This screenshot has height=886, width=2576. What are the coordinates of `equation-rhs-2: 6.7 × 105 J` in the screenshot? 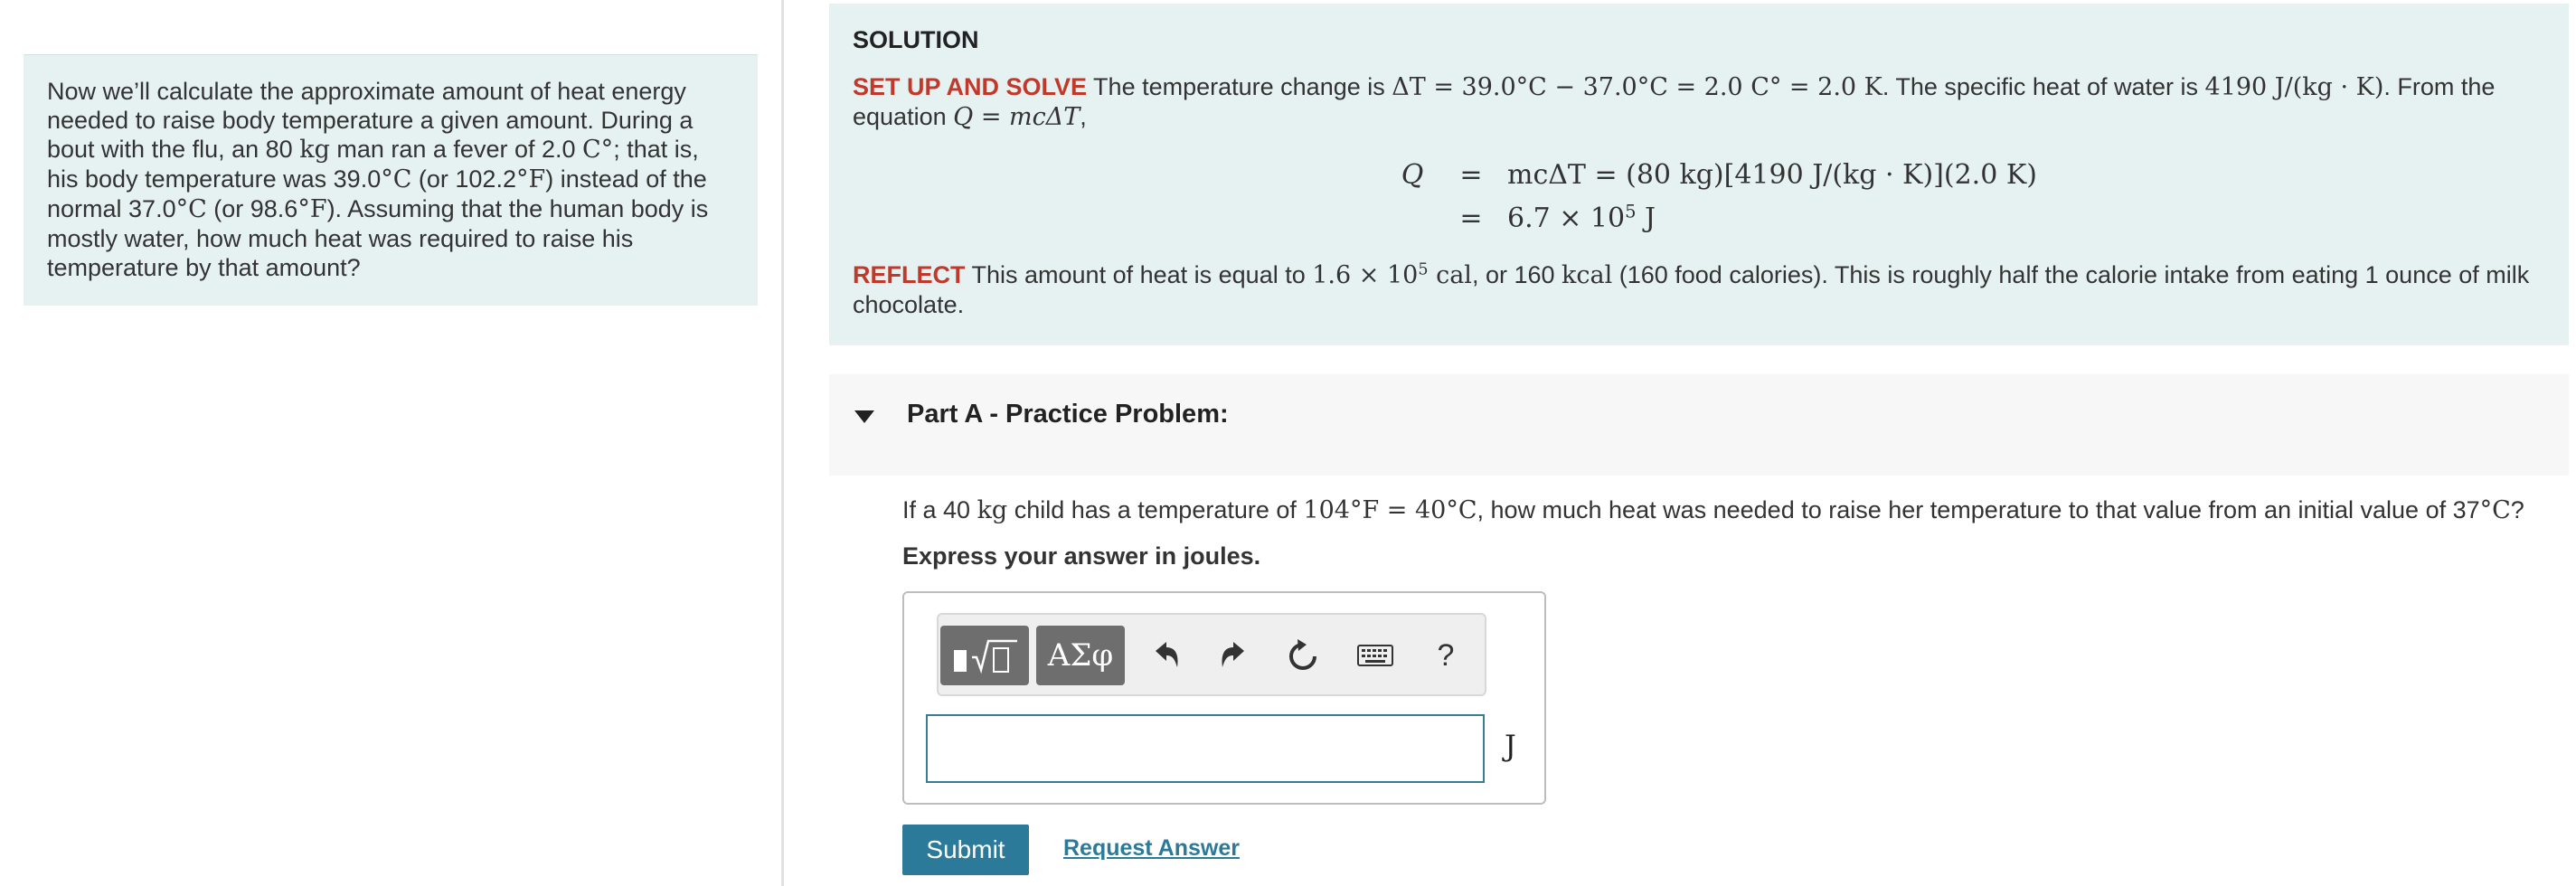 It's located at (1581, 218).